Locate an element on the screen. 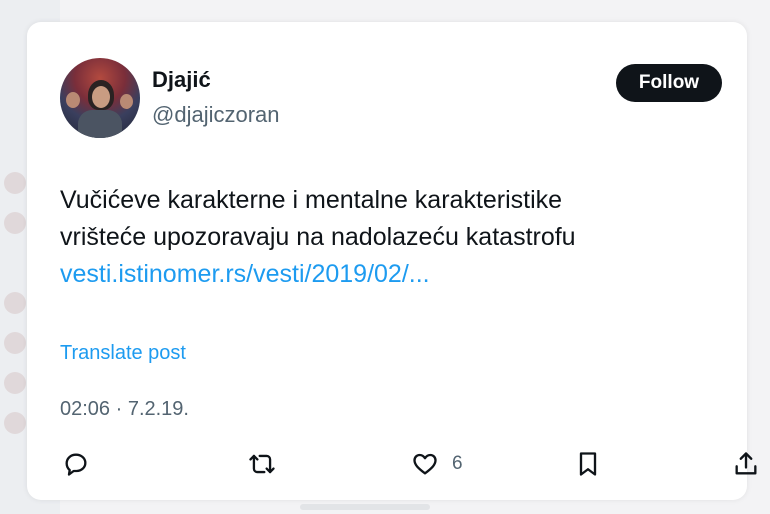  author-handle: @djajiczoran is located at coordinates (216, 115).